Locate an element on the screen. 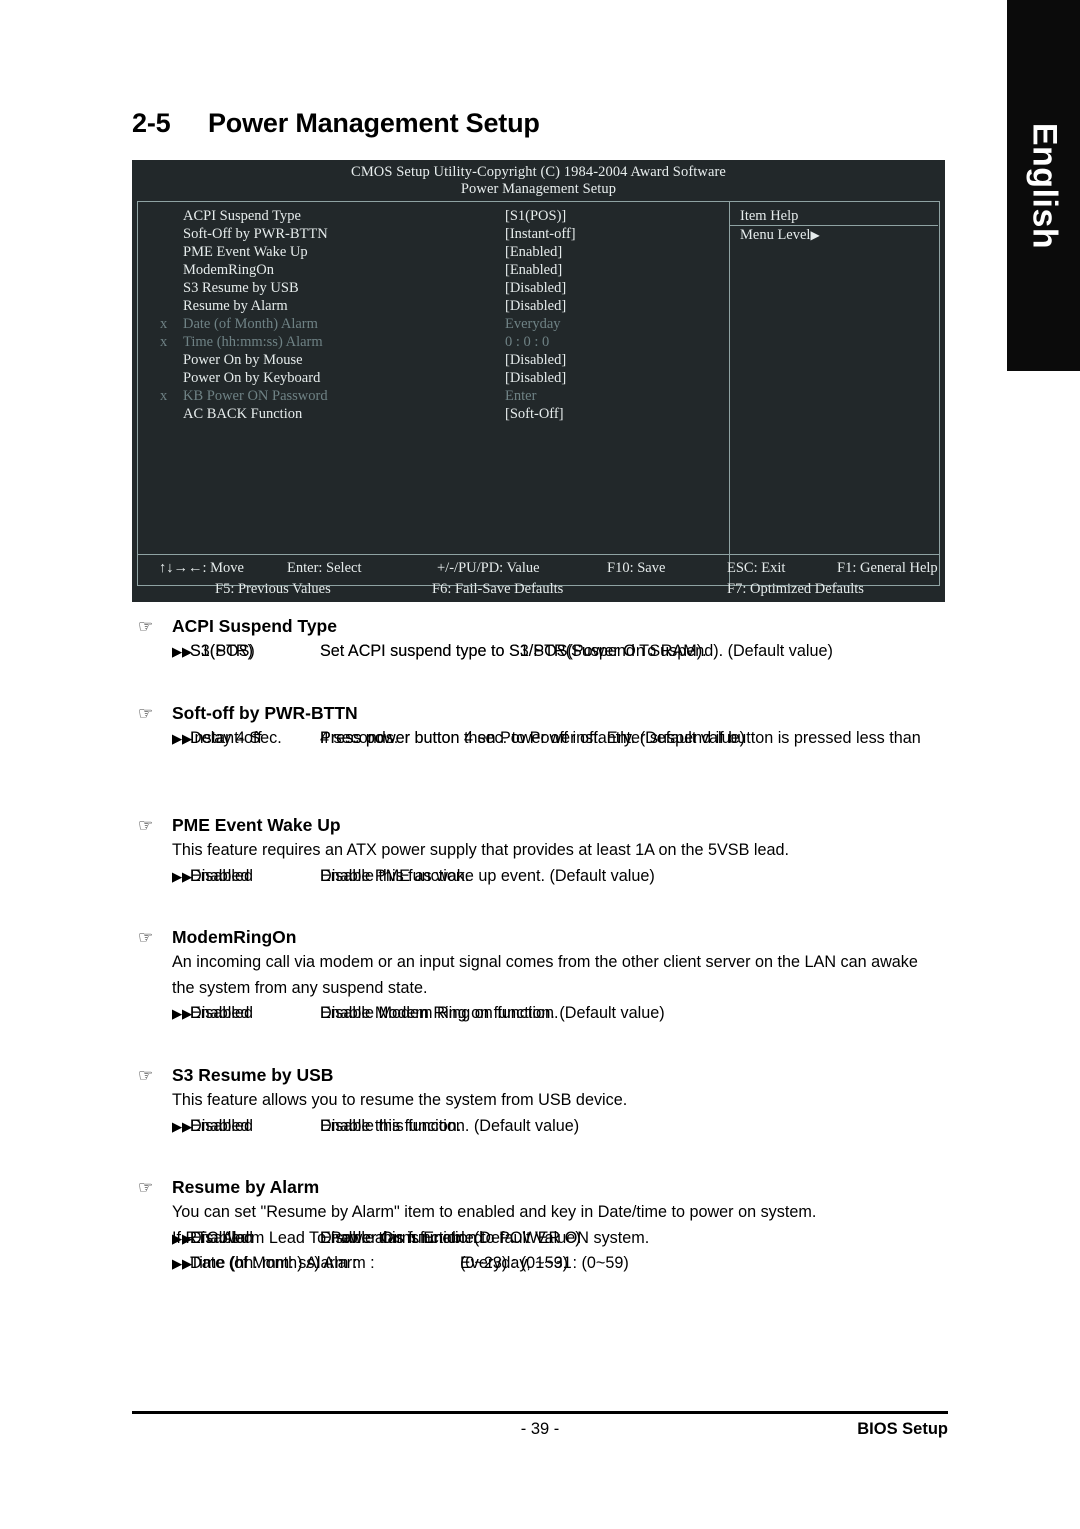 The image size is (1080, 1529). bios-option-value: [Instant-off] is located at coordinates (540, 234).